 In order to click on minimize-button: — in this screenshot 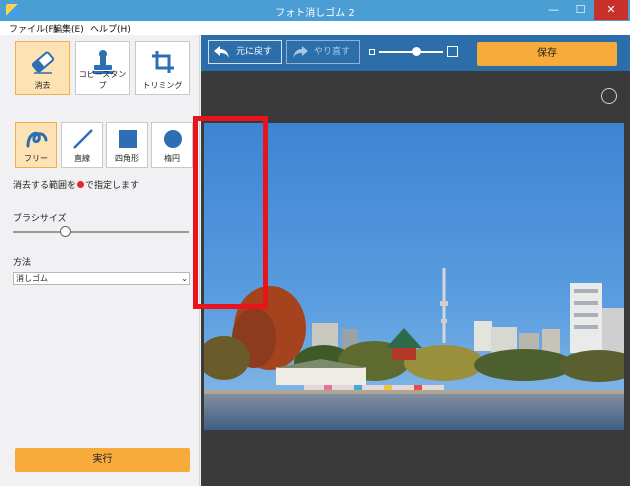, I will do `click(553, 10)`.